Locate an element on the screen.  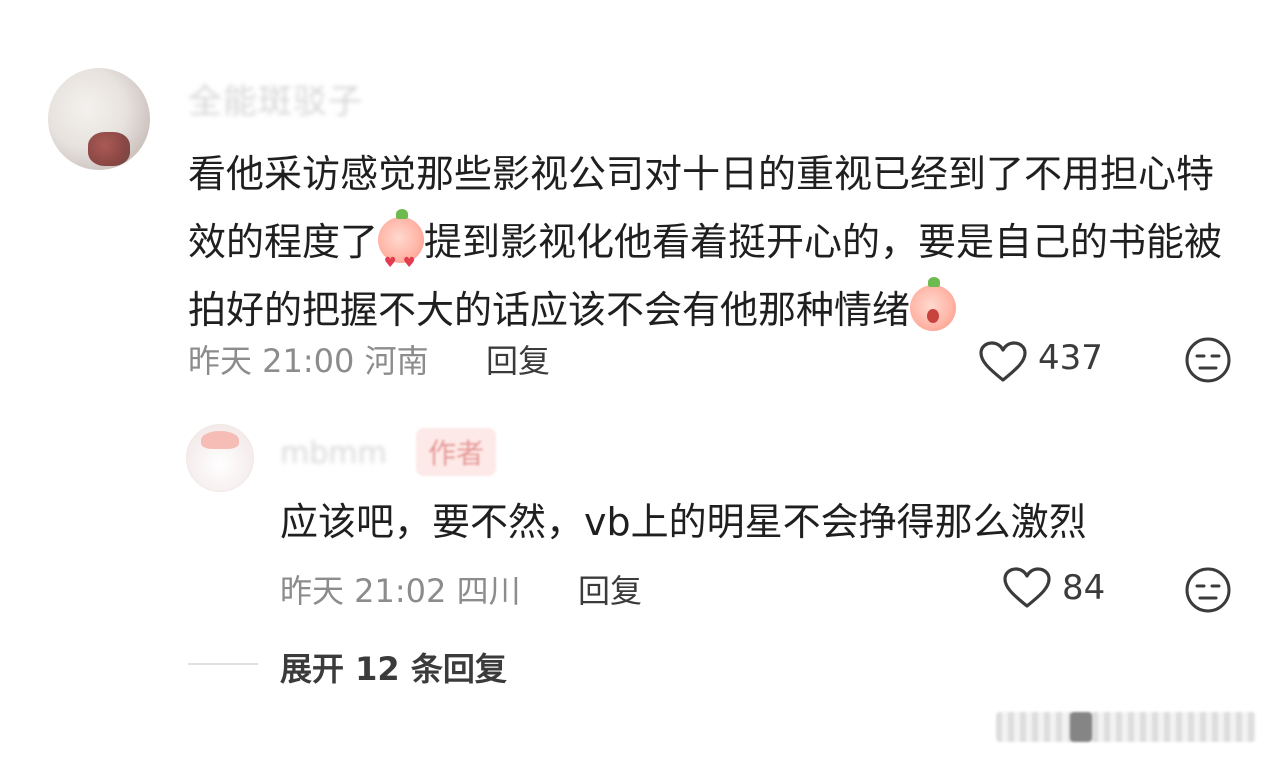
reply-meta: 昨天 21:02 四川 is located at coordinates (400, 589).